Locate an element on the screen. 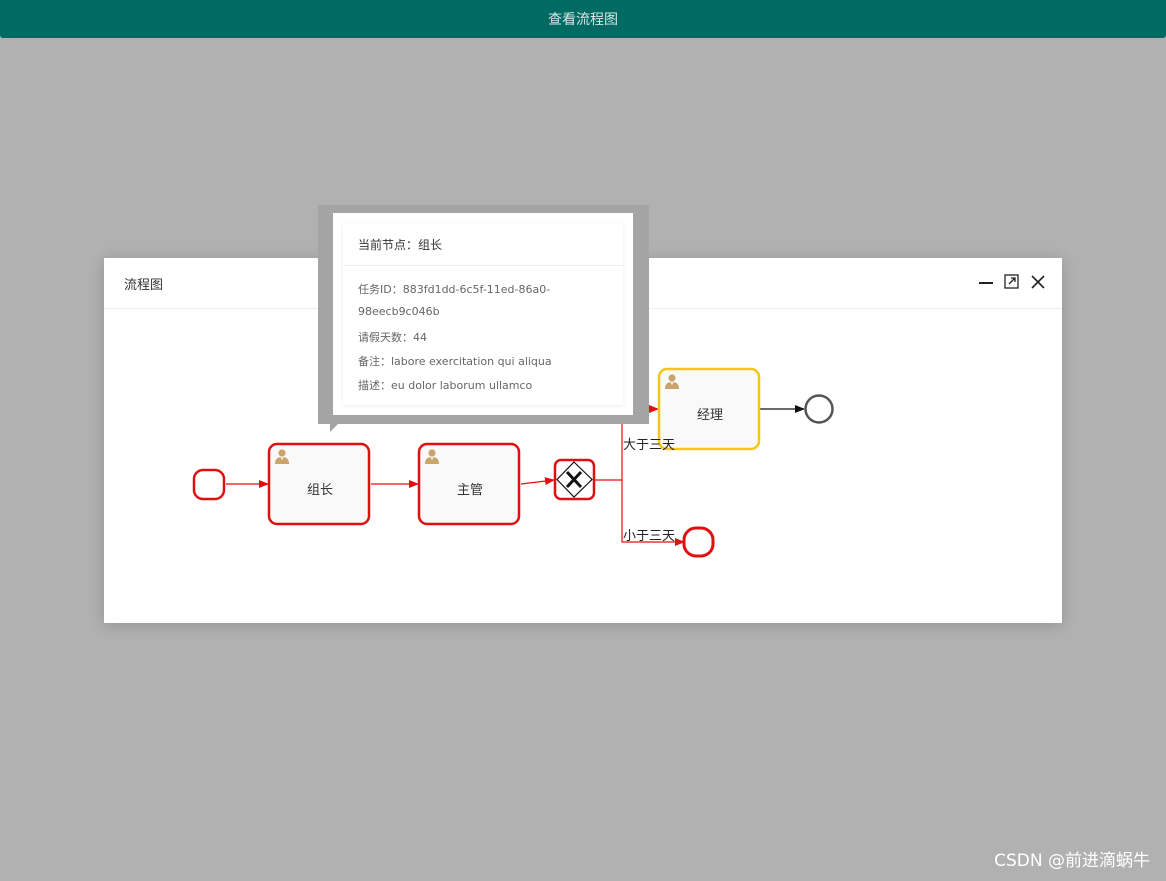  top-bar: 查看流程图 is located at coordinates (583, 19).